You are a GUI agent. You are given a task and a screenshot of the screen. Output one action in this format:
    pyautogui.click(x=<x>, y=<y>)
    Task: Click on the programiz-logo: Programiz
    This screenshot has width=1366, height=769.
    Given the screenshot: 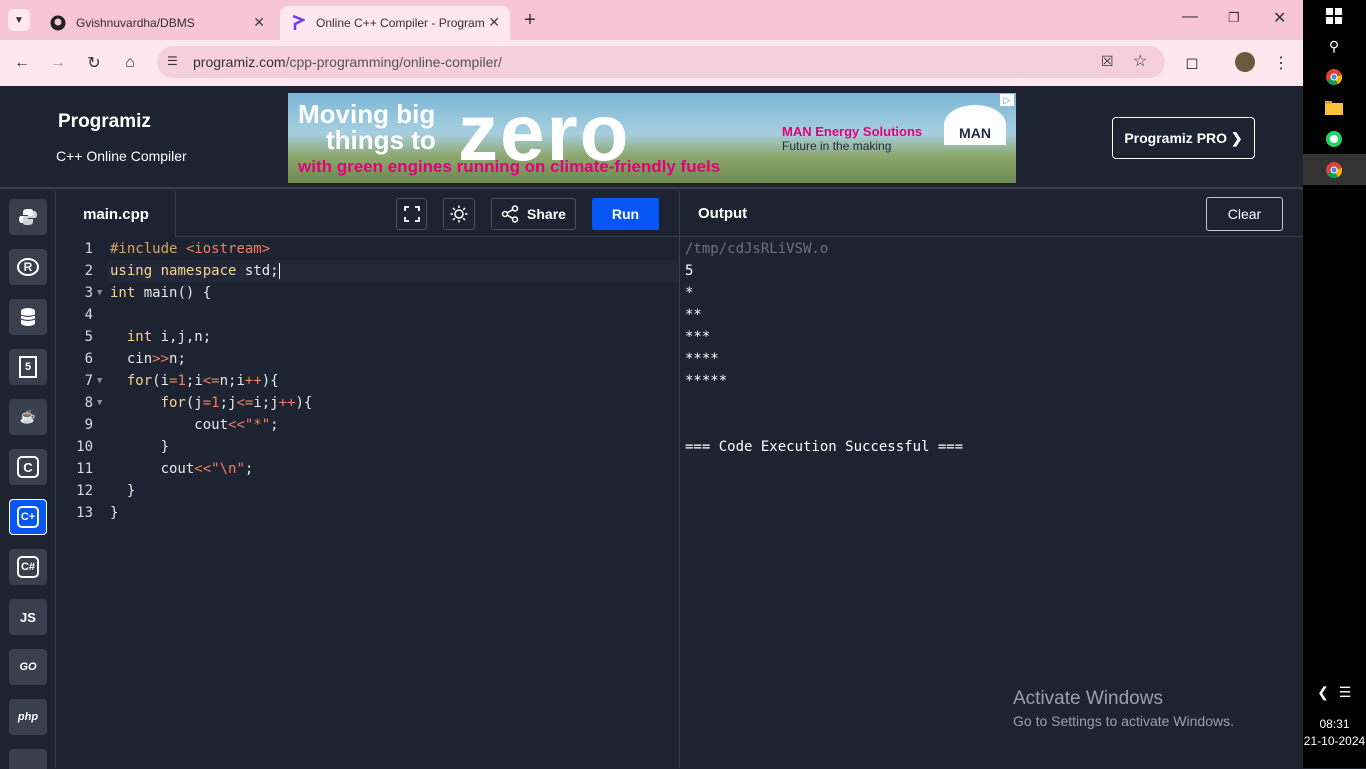 What is the action you would take?
    pyautogui.click(x=104, y=122)
    